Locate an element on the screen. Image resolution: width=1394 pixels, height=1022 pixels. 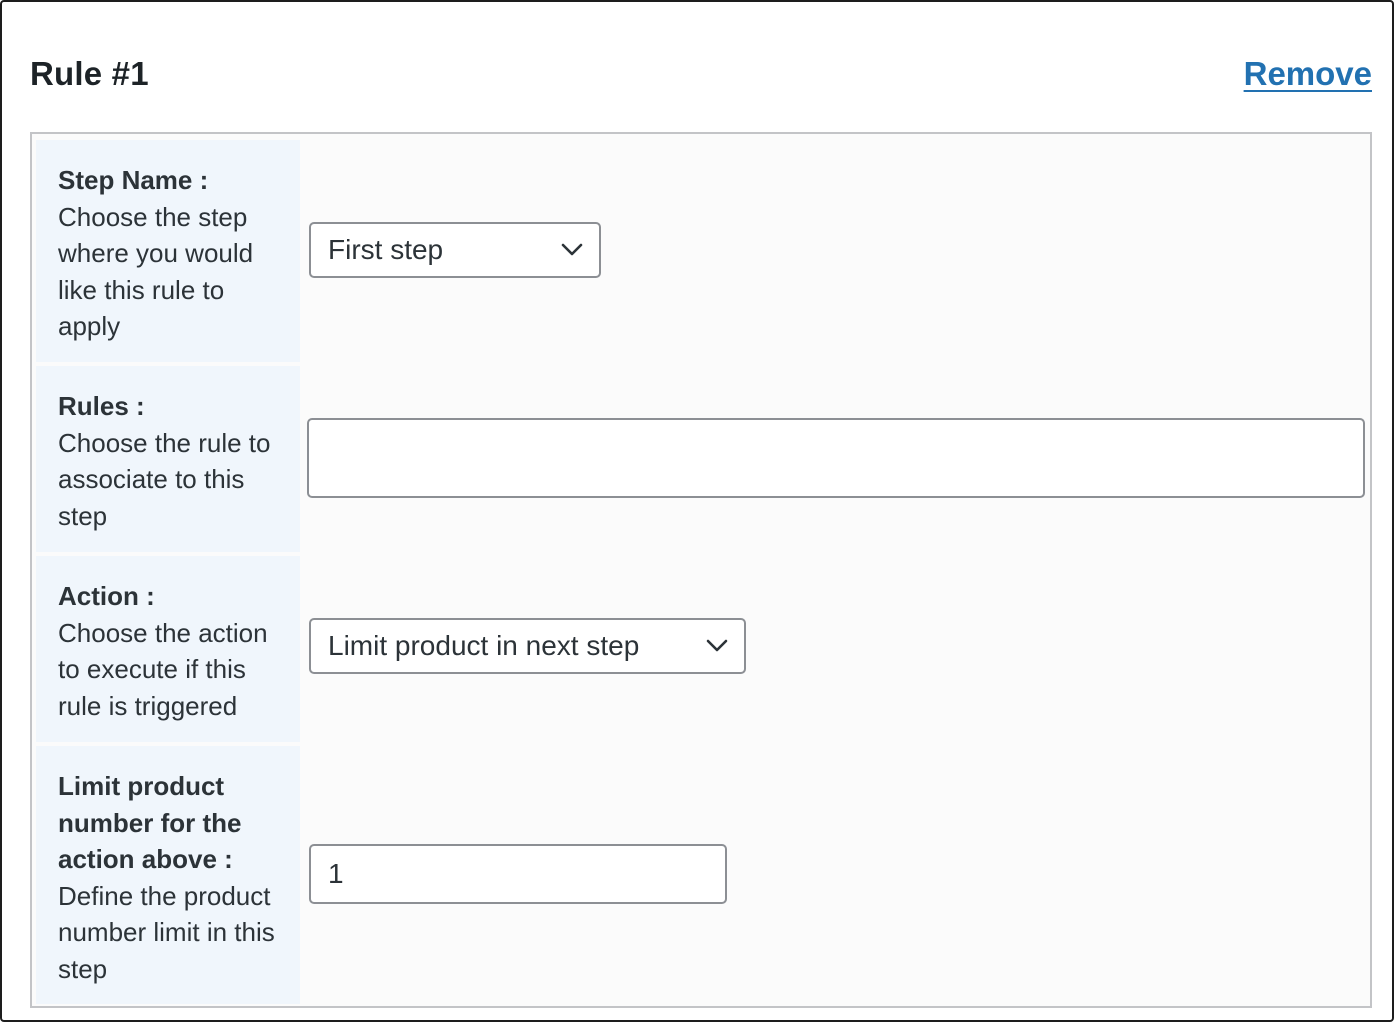
remove-rule-link: Remove is located at coordinates (1308, 74).